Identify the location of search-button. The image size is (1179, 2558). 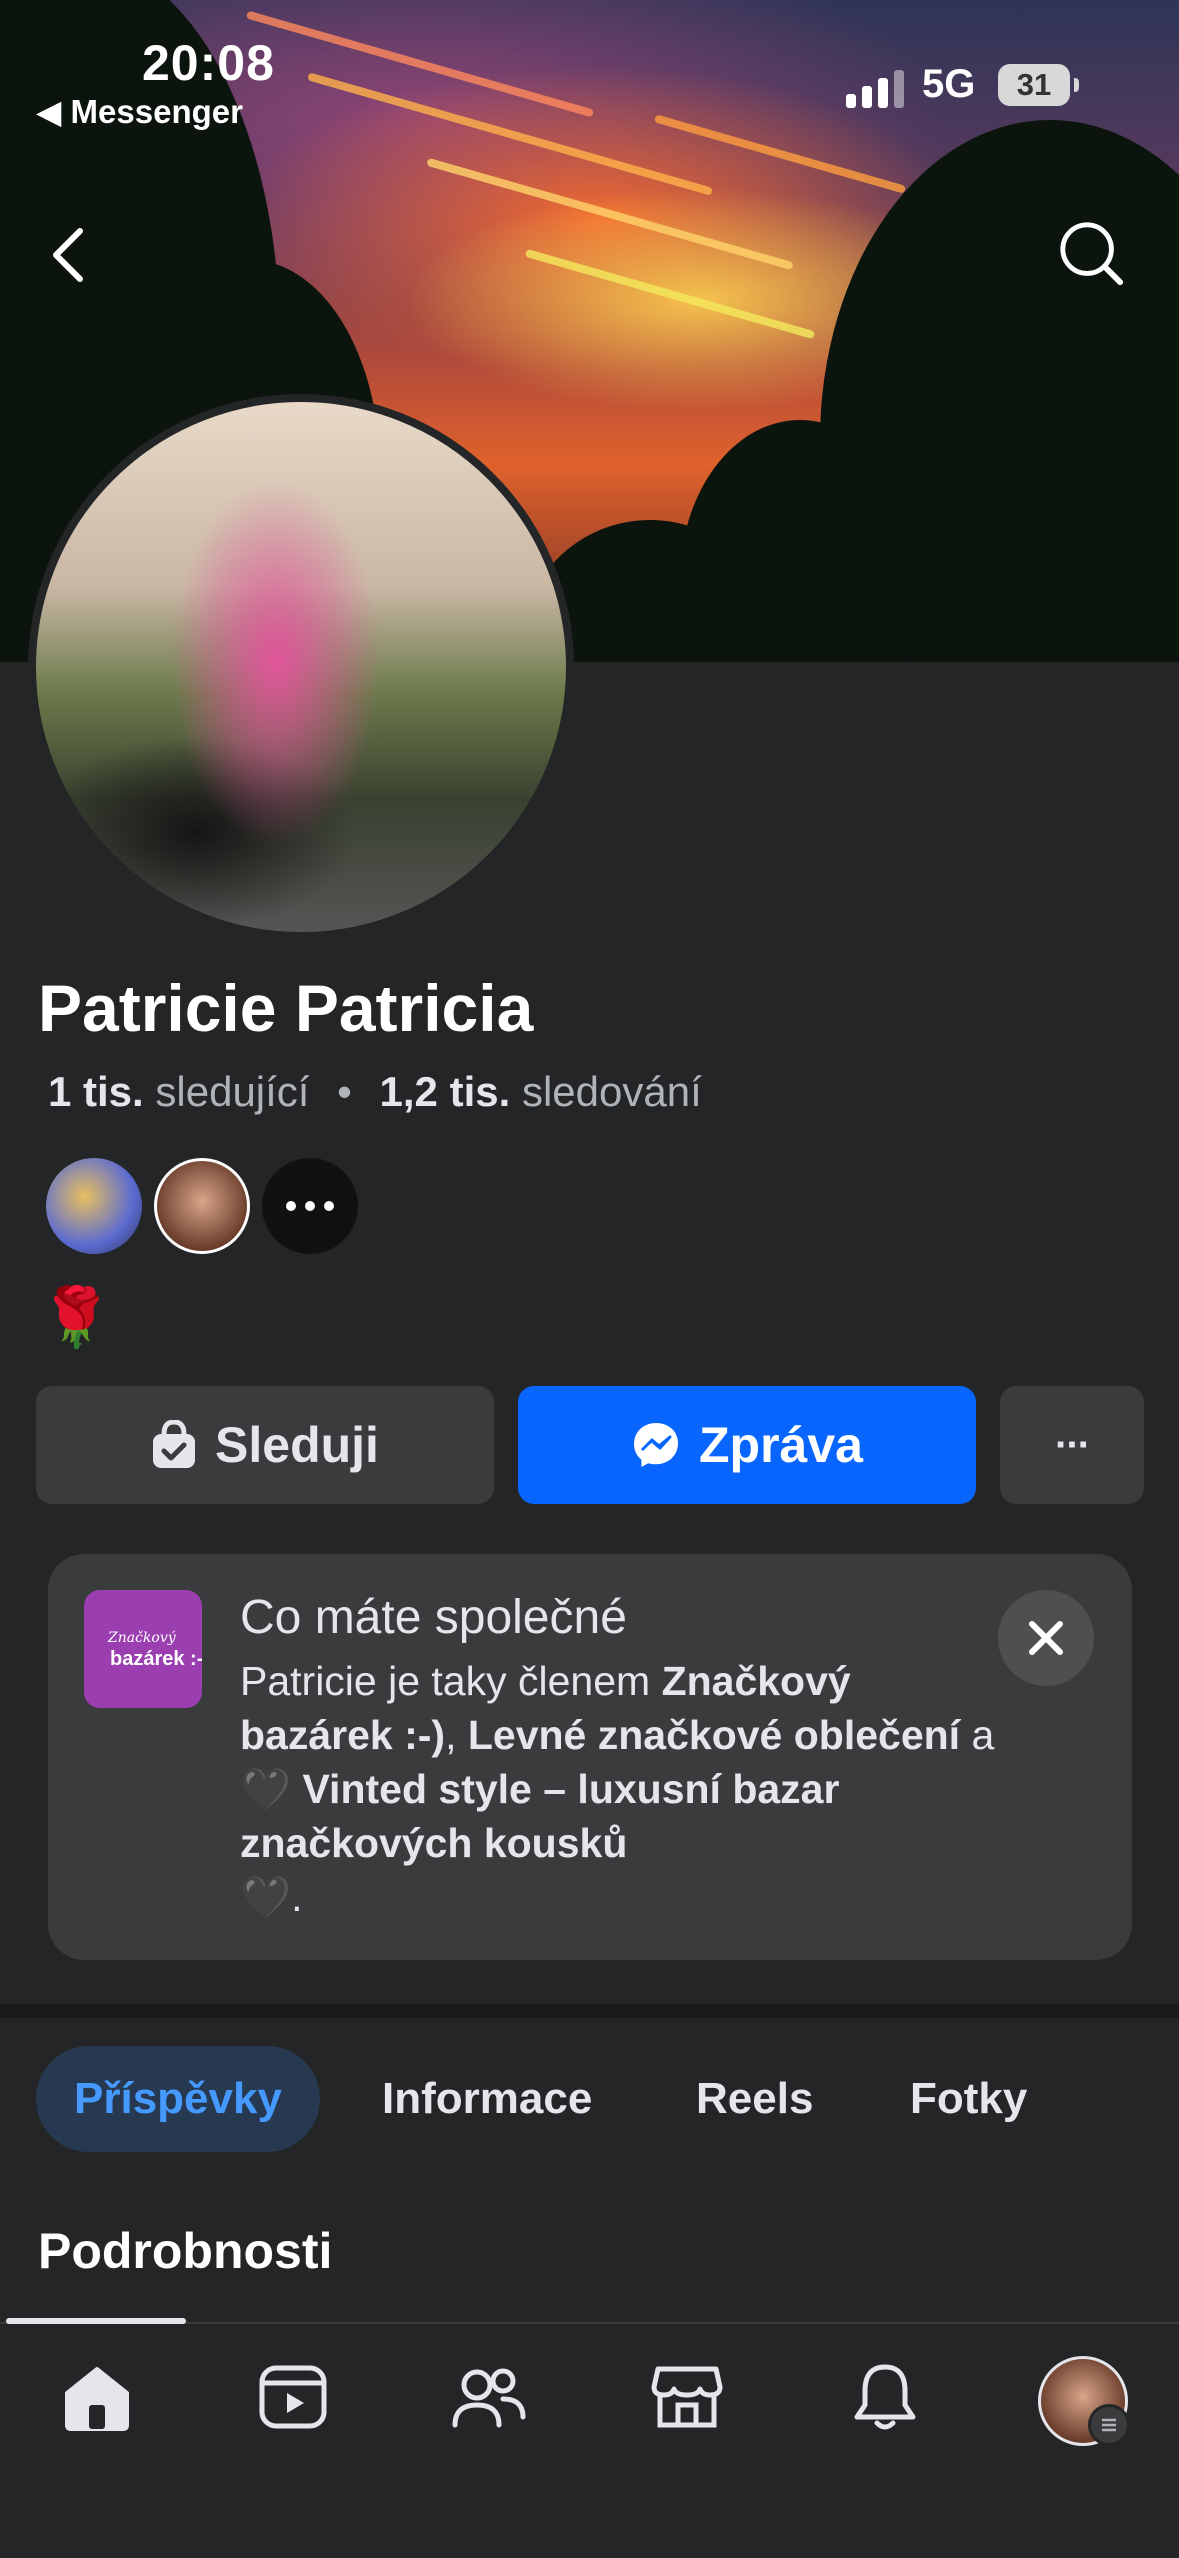
(1091, 253).